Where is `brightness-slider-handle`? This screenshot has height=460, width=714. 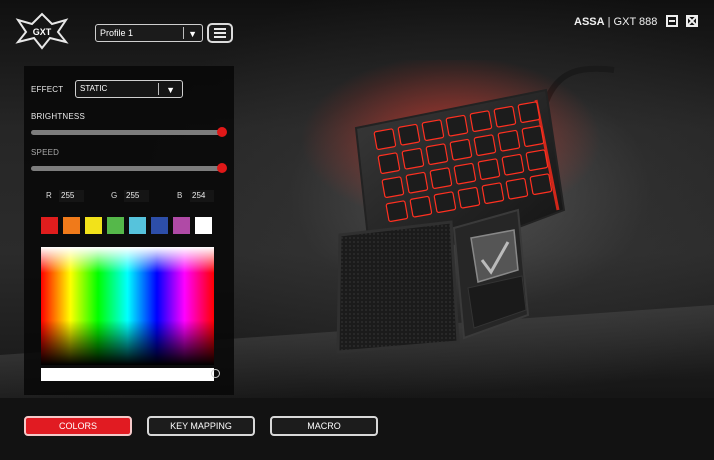 brightness-slider-handle is located at coordinates (222, 132).